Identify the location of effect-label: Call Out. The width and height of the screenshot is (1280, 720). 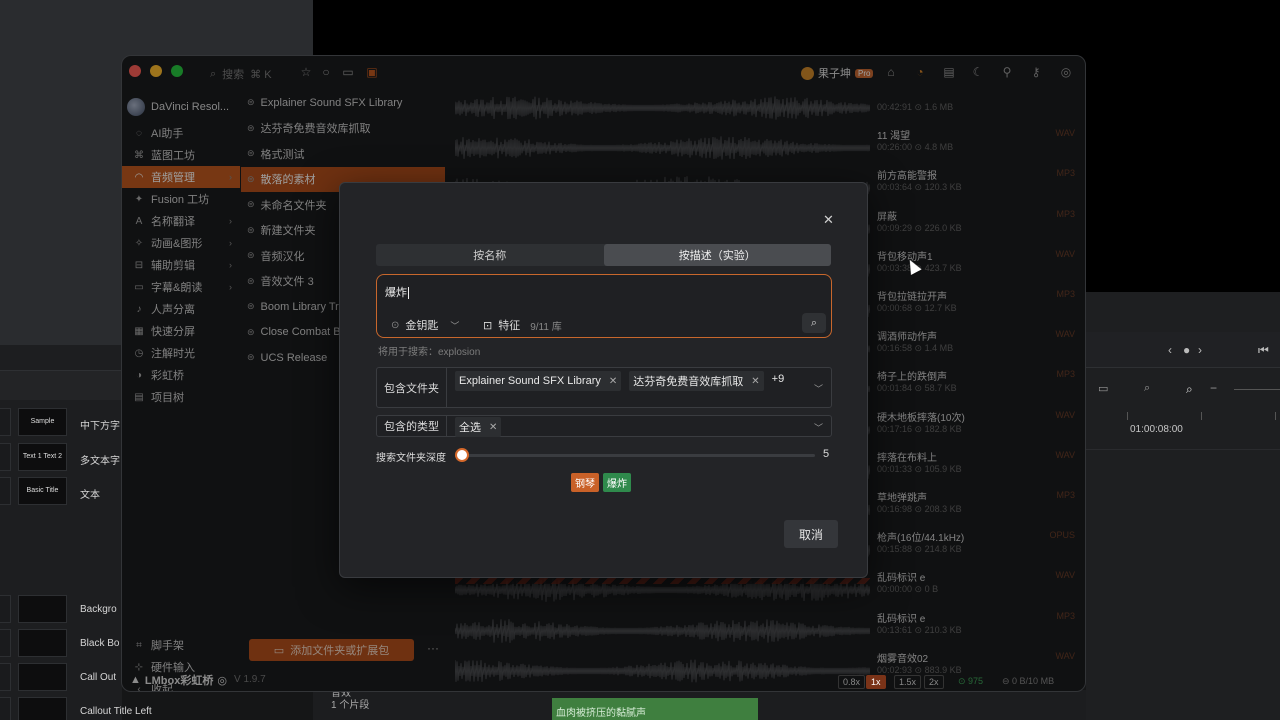
(98, 677).